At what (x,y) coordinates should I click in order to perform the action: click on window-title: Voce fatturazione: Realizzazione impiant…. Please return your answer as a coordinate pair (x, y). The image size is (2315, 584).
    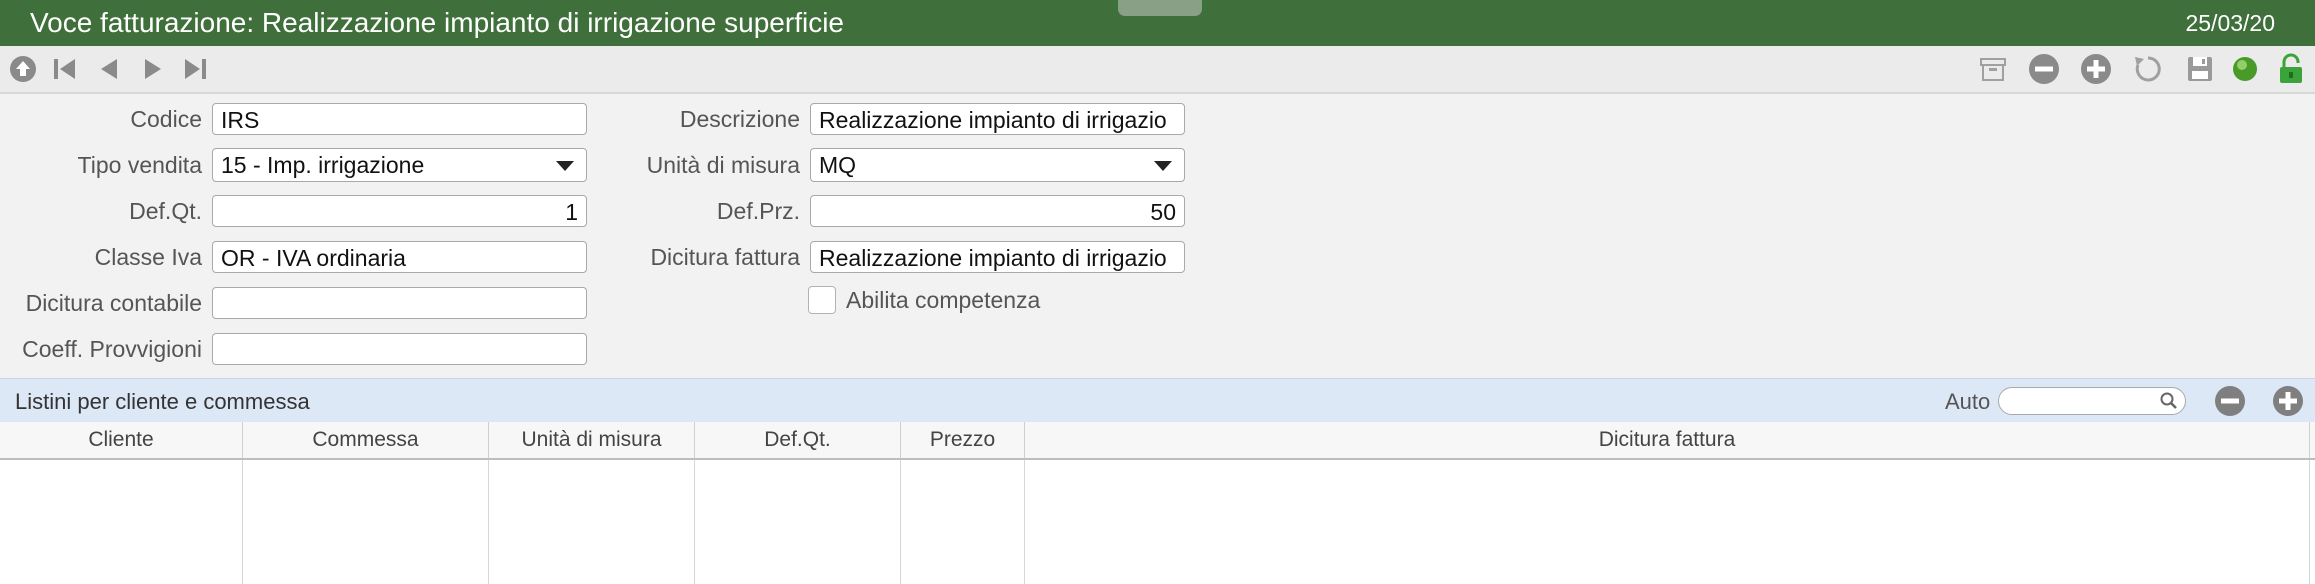
    Looking at the image, I should click on (437, 22).